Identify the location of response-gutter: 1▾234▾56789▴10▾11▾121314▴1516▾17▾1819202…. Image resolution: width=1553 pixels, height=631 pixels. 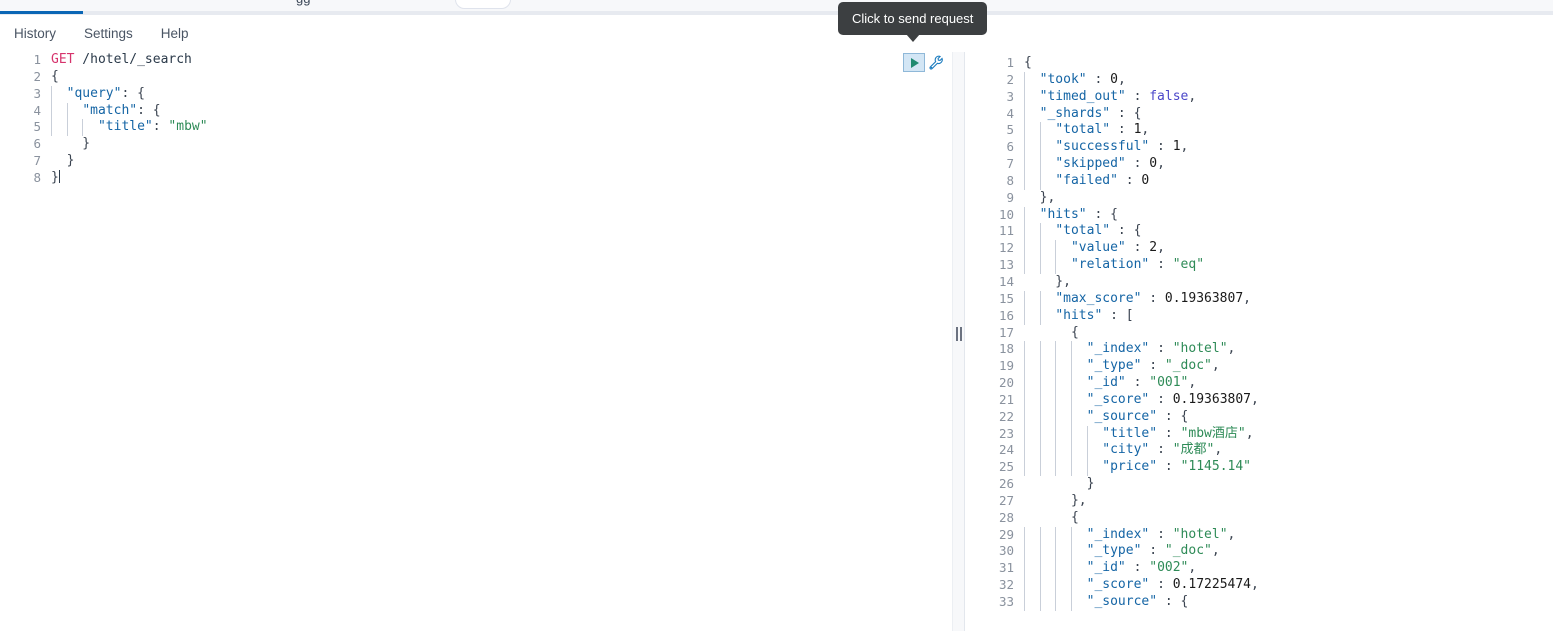
(995, 341).